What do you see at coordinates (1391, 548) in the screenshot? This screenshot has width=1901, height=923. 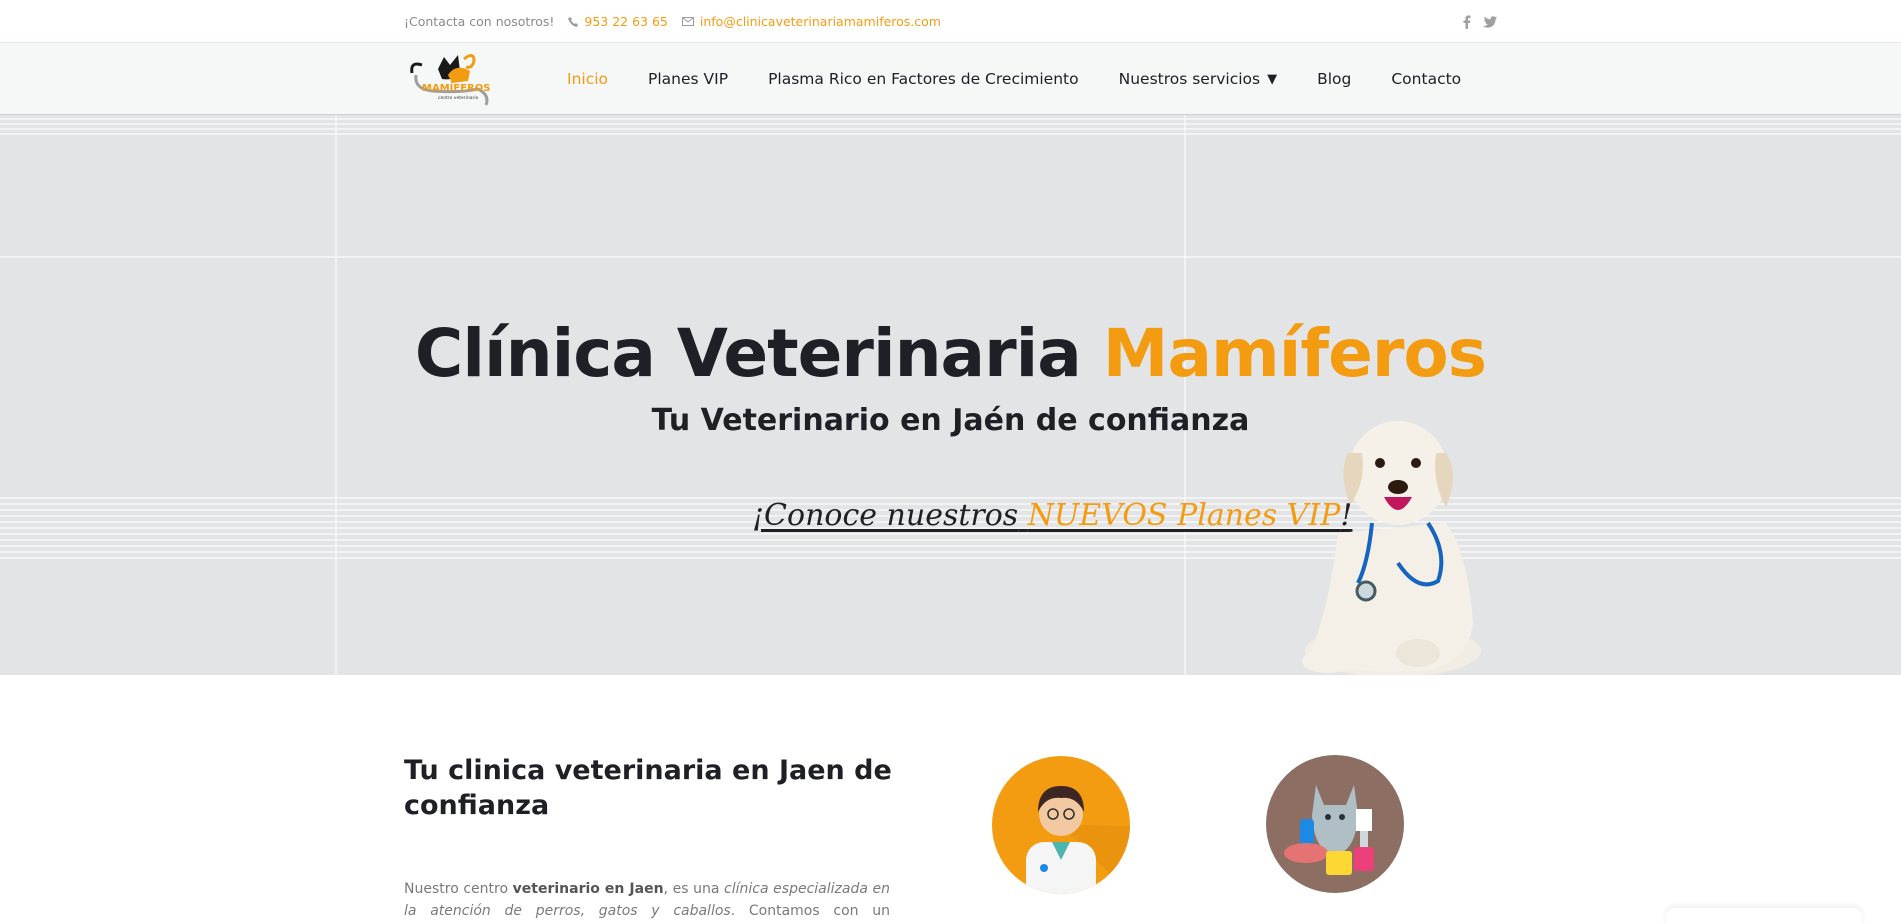 I see `dog-with-stethoscope-image` at bounding box center [1391, 548].